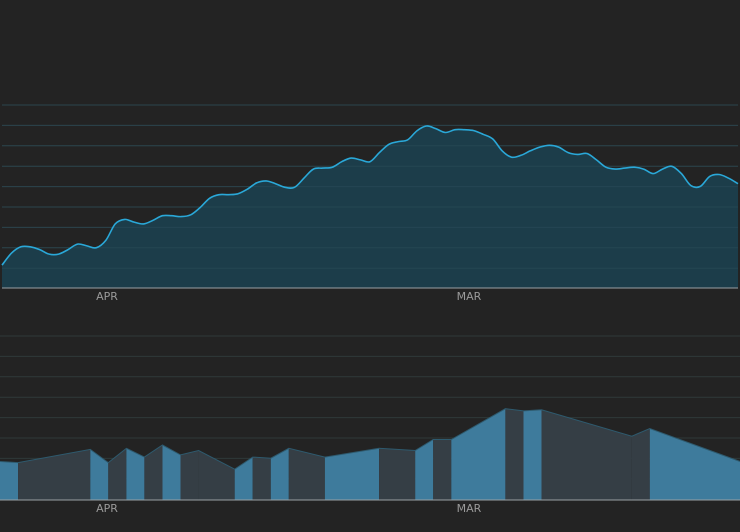  Describe the element at coordinates (107, 508) in the screenshot. I see `chart-2-x-tick-label: APR` at that location.